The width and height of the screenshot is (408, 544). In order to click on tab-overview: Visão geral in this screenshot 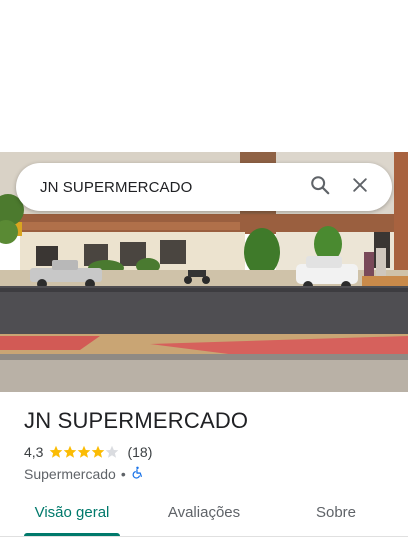, I will do `click(72, 516)`.